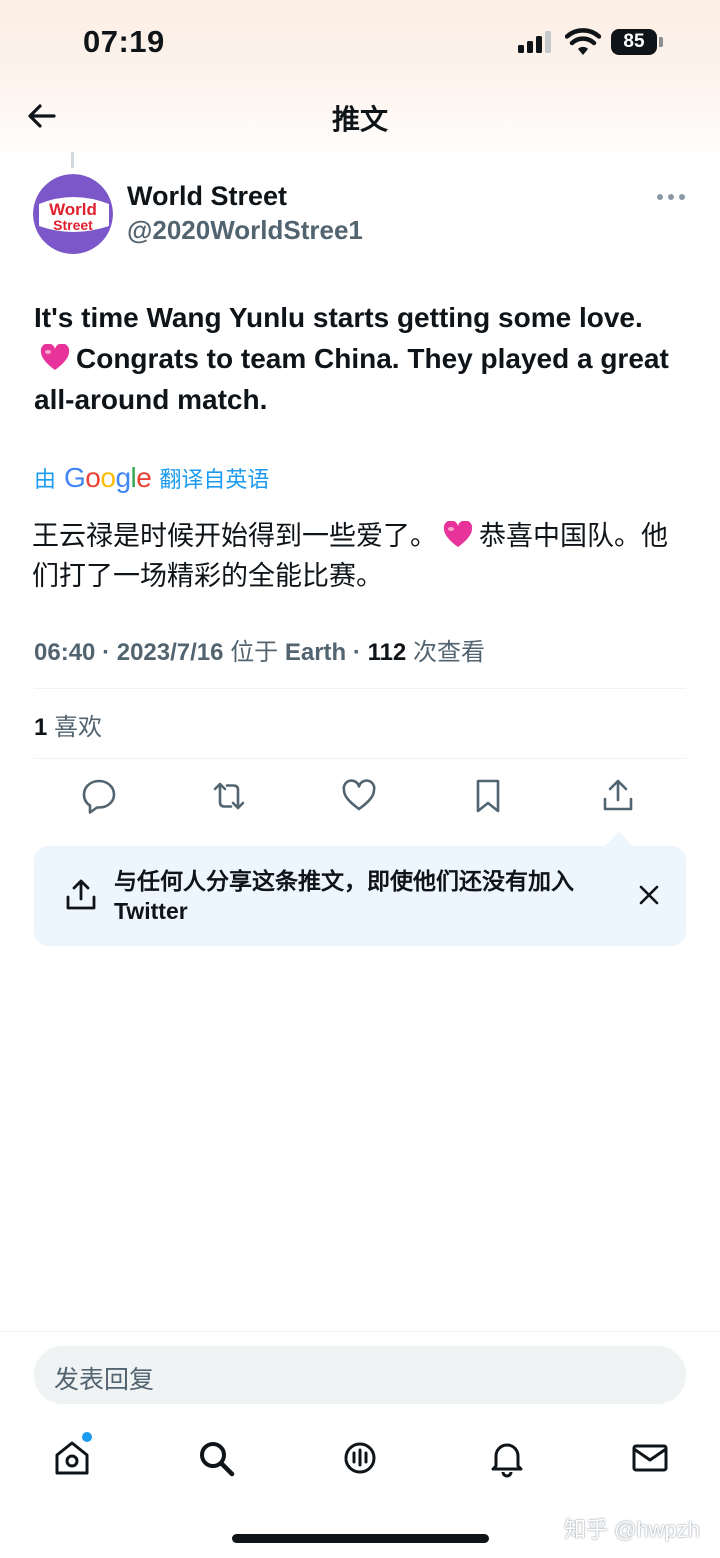  What do you see at coordinates (254, 652) in the screenshot?
I see `location-prefix: 位于` at bounding box center [254, 652].